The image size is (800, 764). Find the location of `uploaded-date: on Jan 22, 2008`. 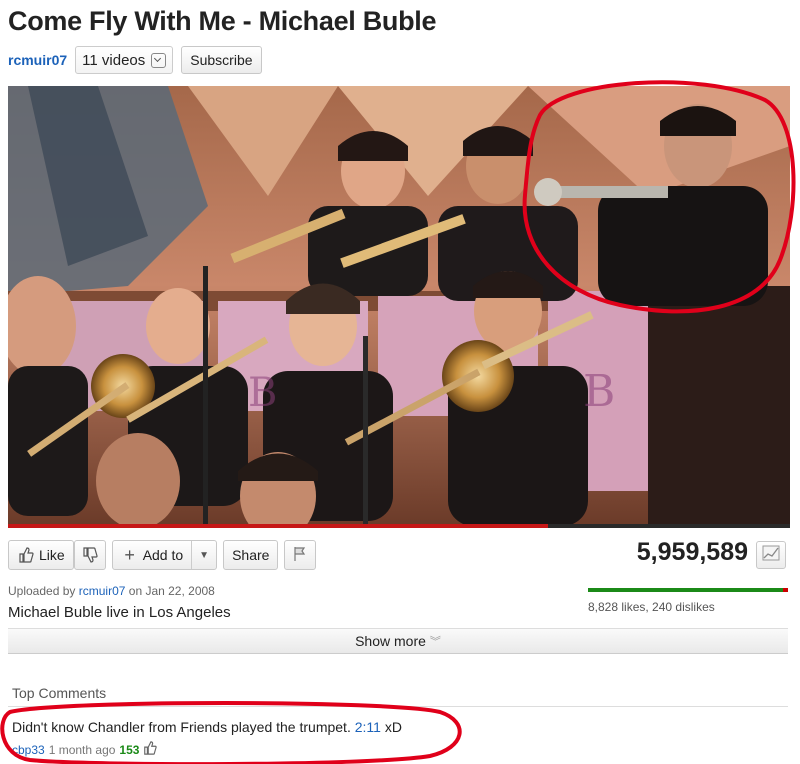

uploaded-date: on Jan 22, 2008 is located at coordinates (171, 591).